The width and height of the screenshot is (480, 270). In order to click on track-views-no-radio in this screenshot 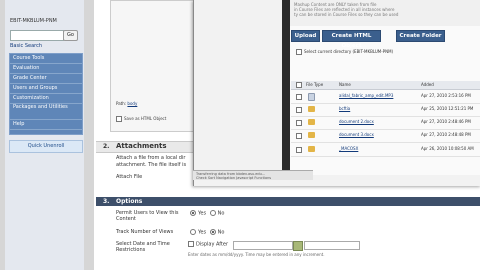, I will do `click(212, 232)`.